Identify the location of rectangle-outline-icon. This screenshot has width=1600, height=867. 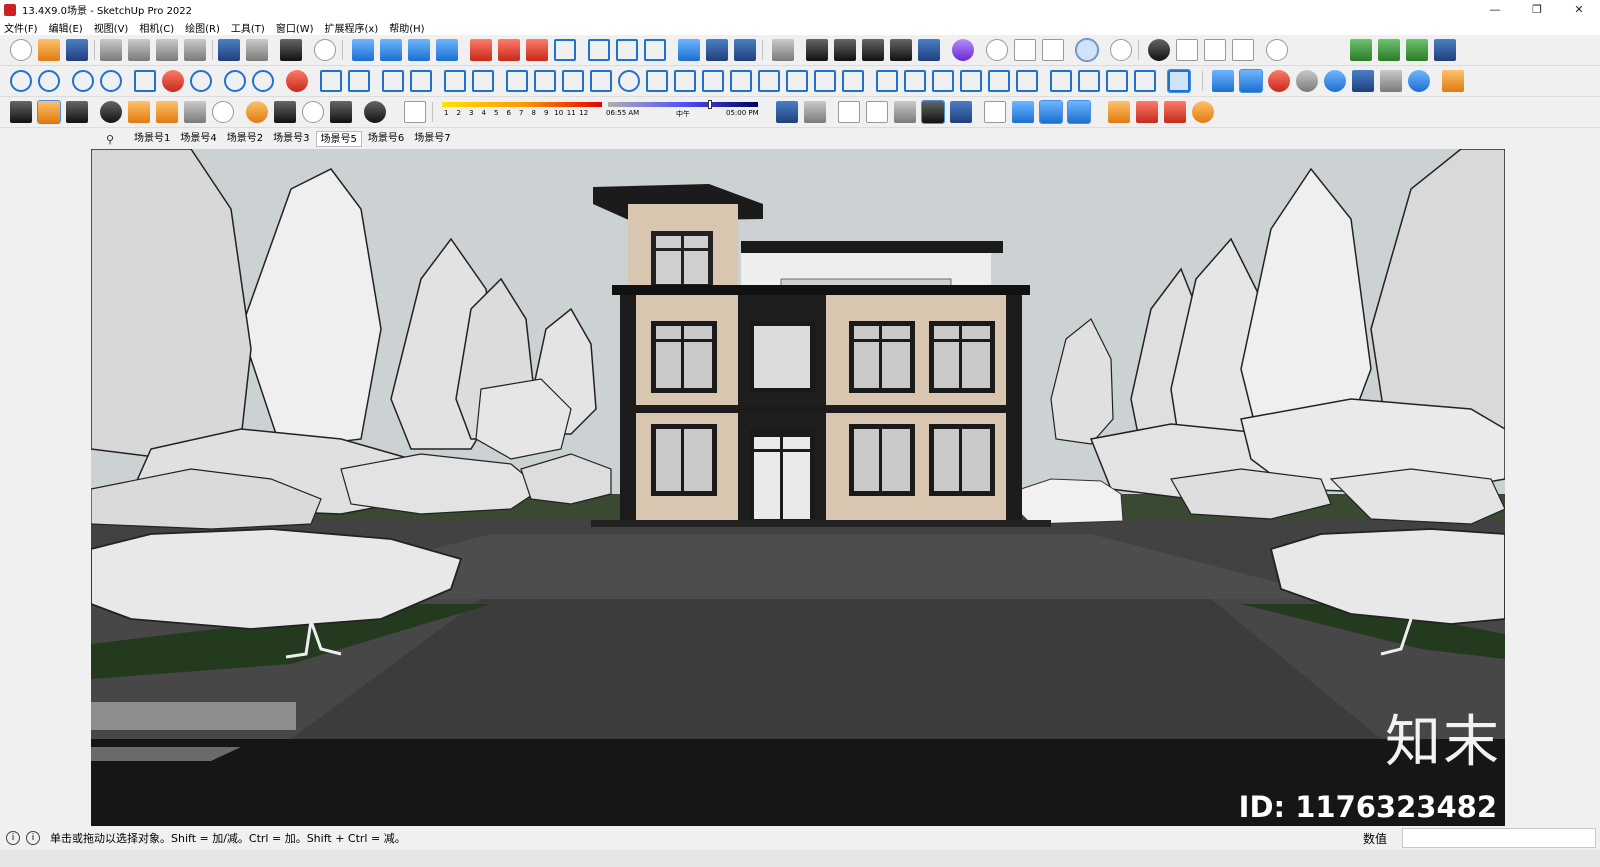
(1243, 50).